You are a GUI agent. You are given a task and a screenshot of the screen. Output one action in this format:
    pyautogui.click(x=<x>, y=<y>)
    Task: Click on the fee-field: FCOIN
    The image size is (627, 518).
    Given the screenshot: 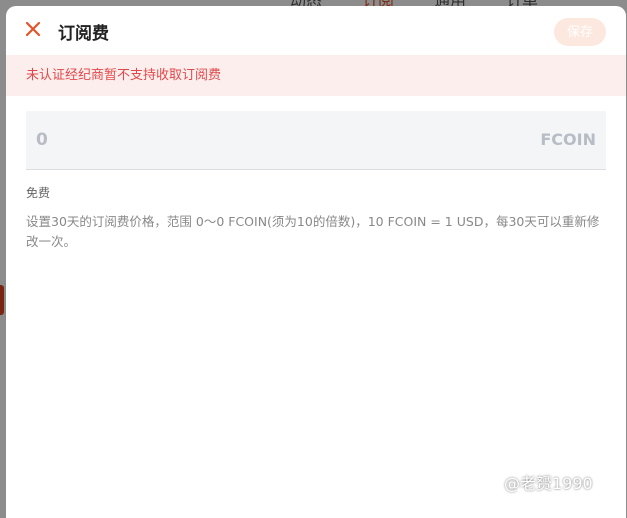 What is the action you would take?
    pyautogui.click(x=316, y=140)
    